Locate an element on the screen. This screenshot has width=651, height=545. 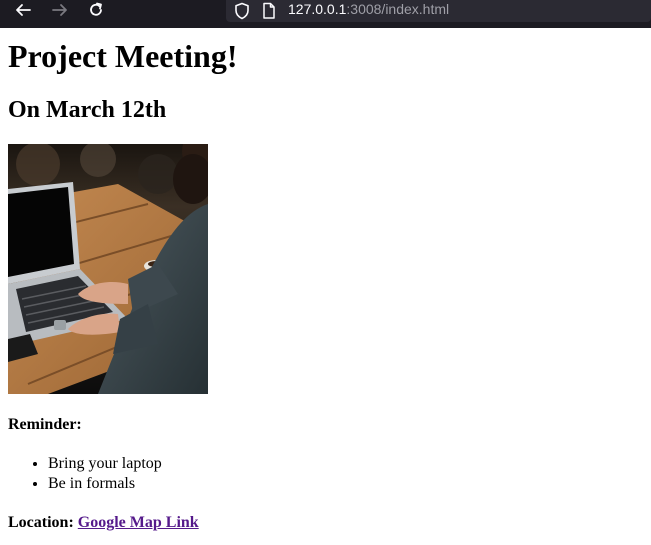
reminder-list: Bring your laptop Be in formals is located at coordinates (85, 474).